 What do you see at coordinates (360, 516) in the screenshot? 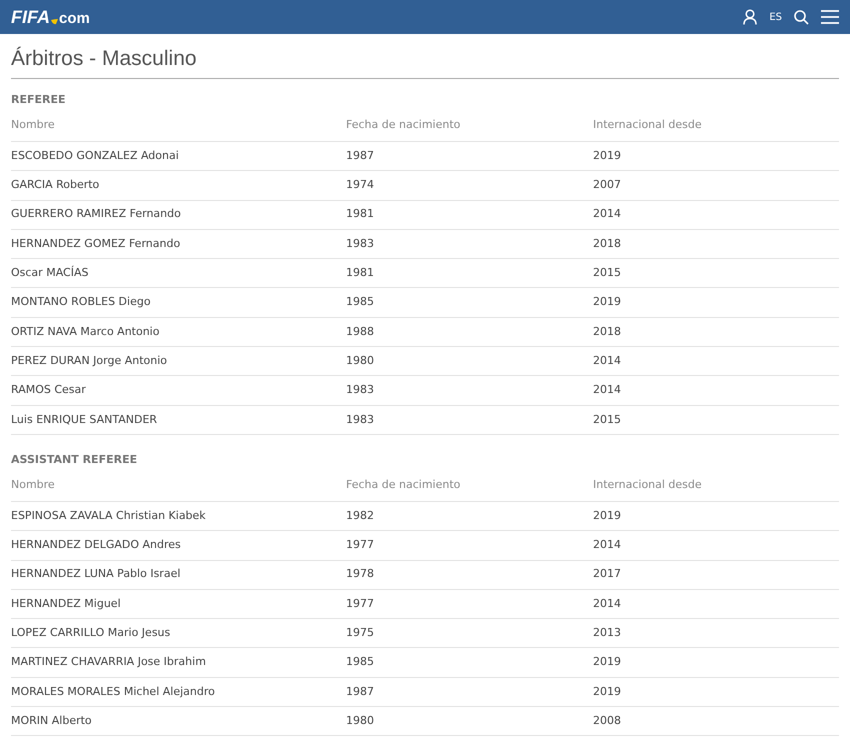
I see `table-cell-text: 1982` at bounding box center [360, 516].